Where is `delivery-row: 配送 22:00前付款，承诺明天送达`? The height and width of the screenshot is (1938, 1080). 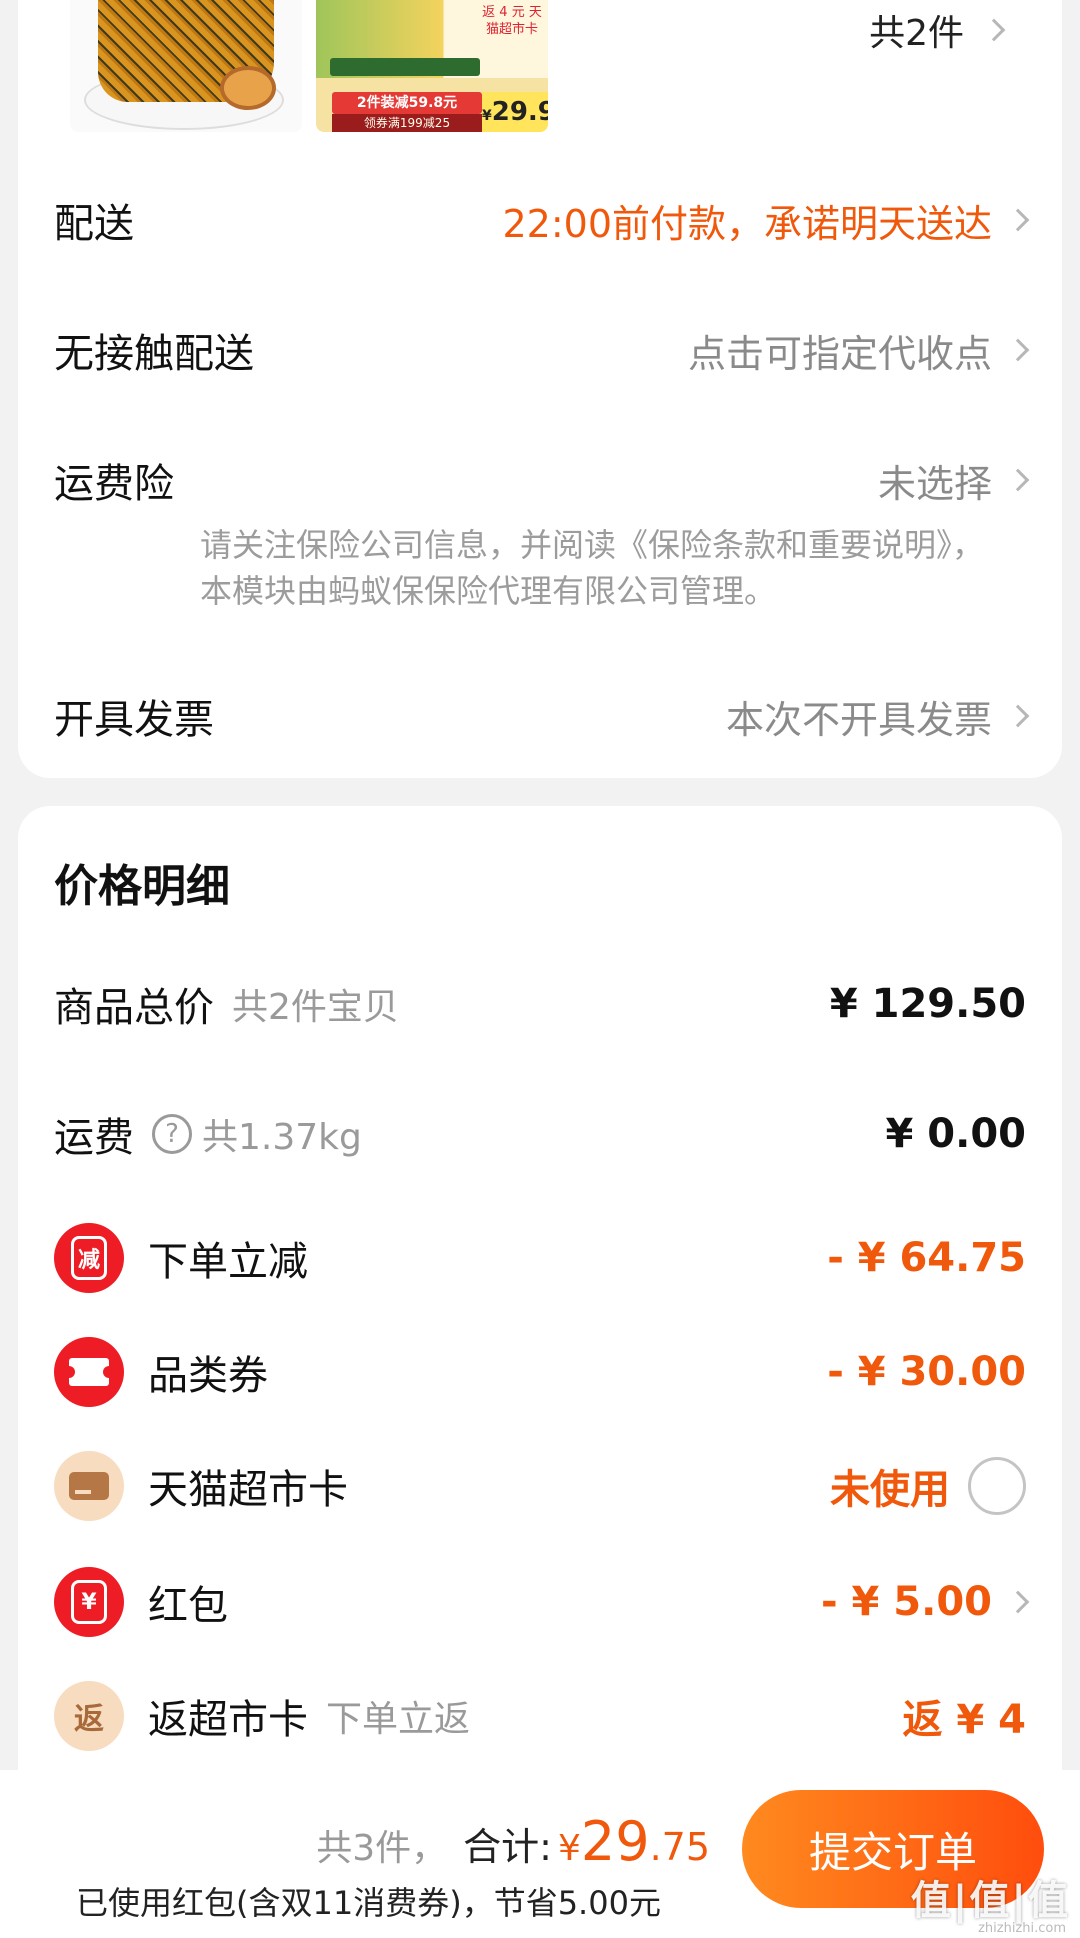
delivery-row: 配送 22:00前付款，承诺明天送达 is located at coordinates (542, 220).